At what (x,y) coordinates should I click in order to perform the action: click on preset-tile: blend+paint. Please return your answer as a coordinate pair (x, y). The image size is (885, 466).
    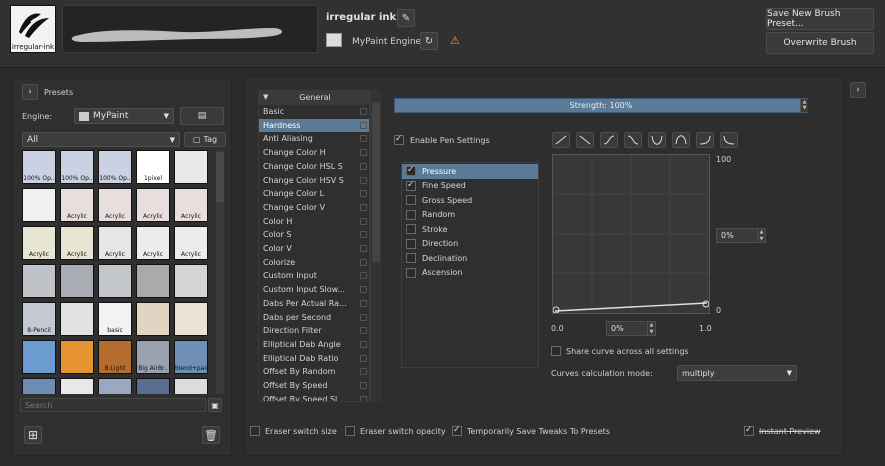
    Looking at the image, I should click on (191, 357).